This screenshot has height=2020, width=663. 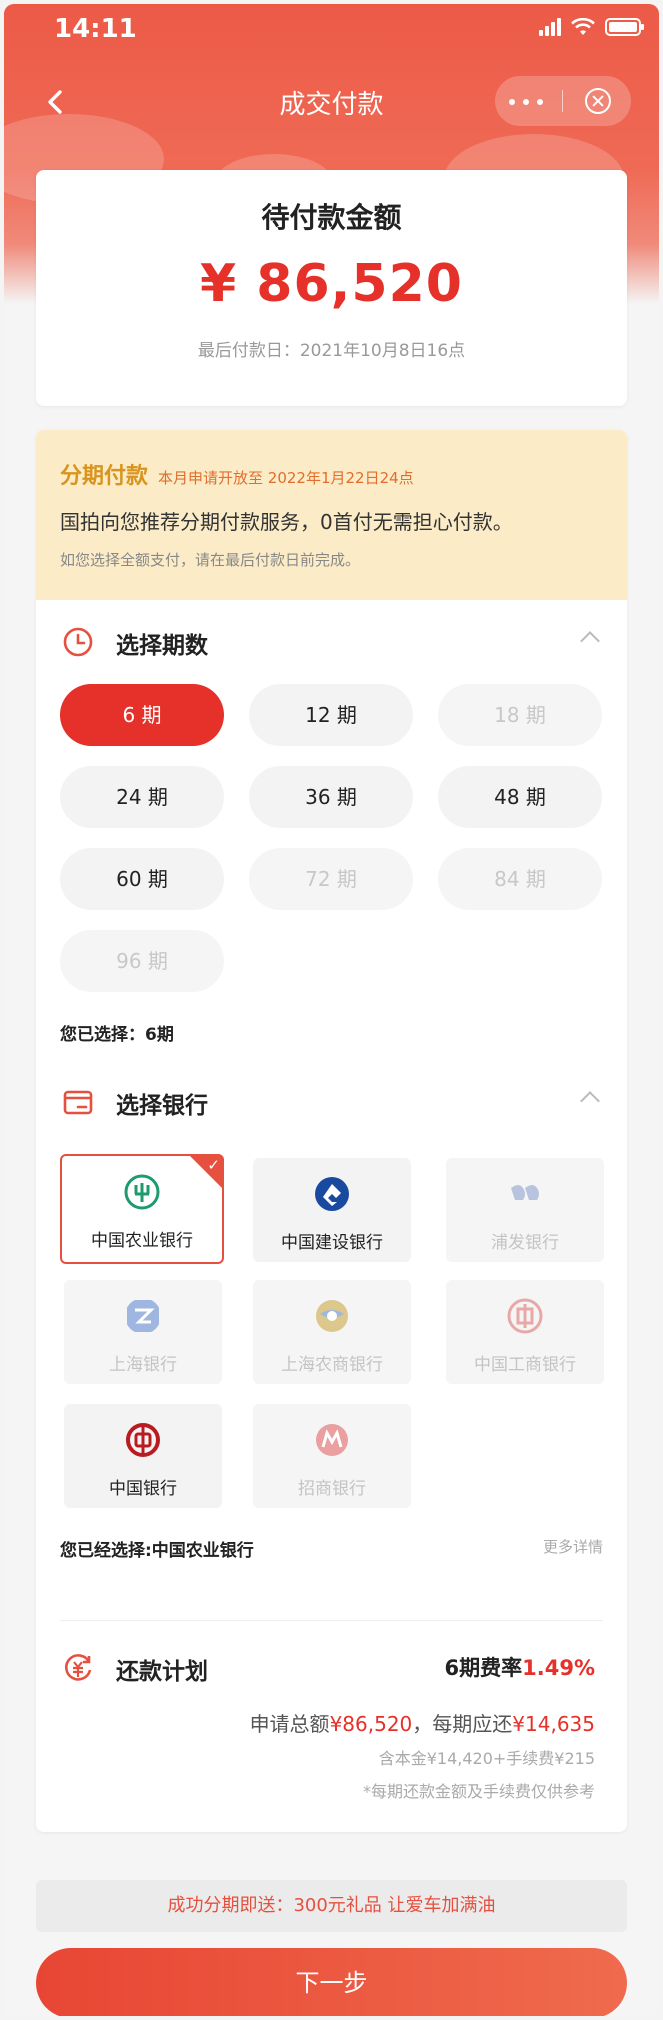 What do you see at coordinates (553, 1724) in the screenshot?
I see `per-period-value: ¥14,635` at bounding box center [553, 1724].